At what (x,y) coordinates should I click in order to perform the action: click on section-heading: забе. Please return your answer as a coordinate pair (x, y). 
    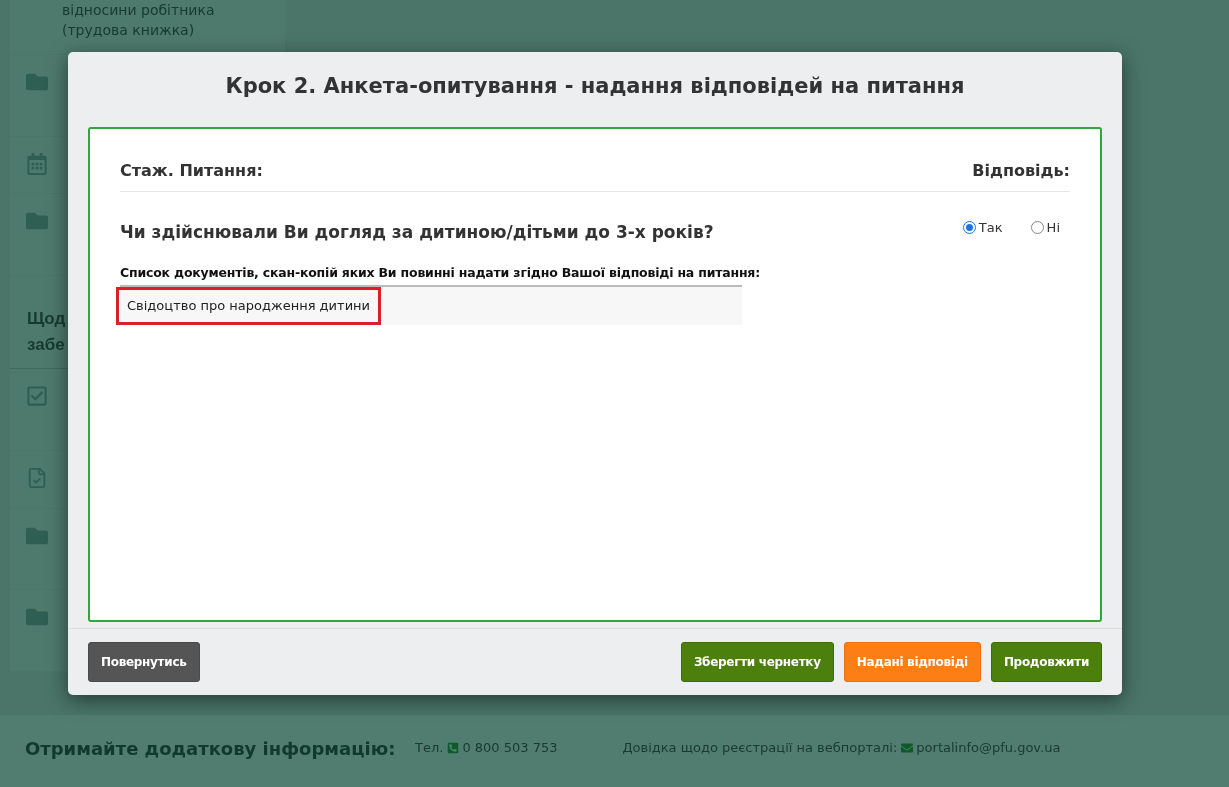
    Looking at the image, I should click on (46, 345).